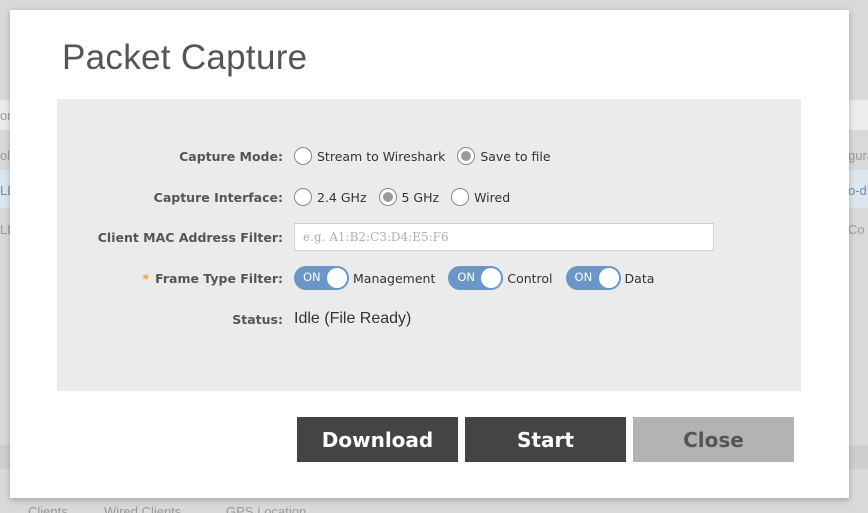 This screenshot has height=513, width=868. I want to click on frame-type-label: * Frame Type Filter:, so click(213, 278).